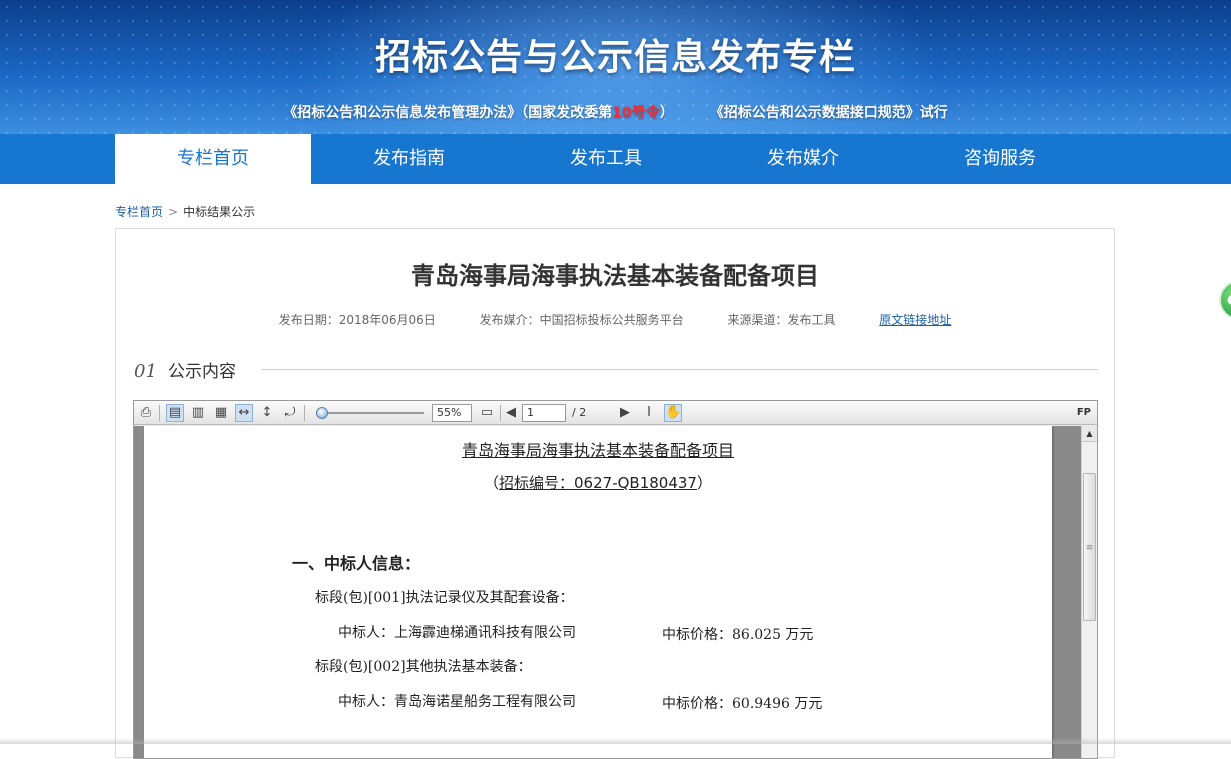  What do you see at coordinates (290, 413) in the screenshot?
I see `rotate-icon: ⤾` at bounding box center [290, 413].